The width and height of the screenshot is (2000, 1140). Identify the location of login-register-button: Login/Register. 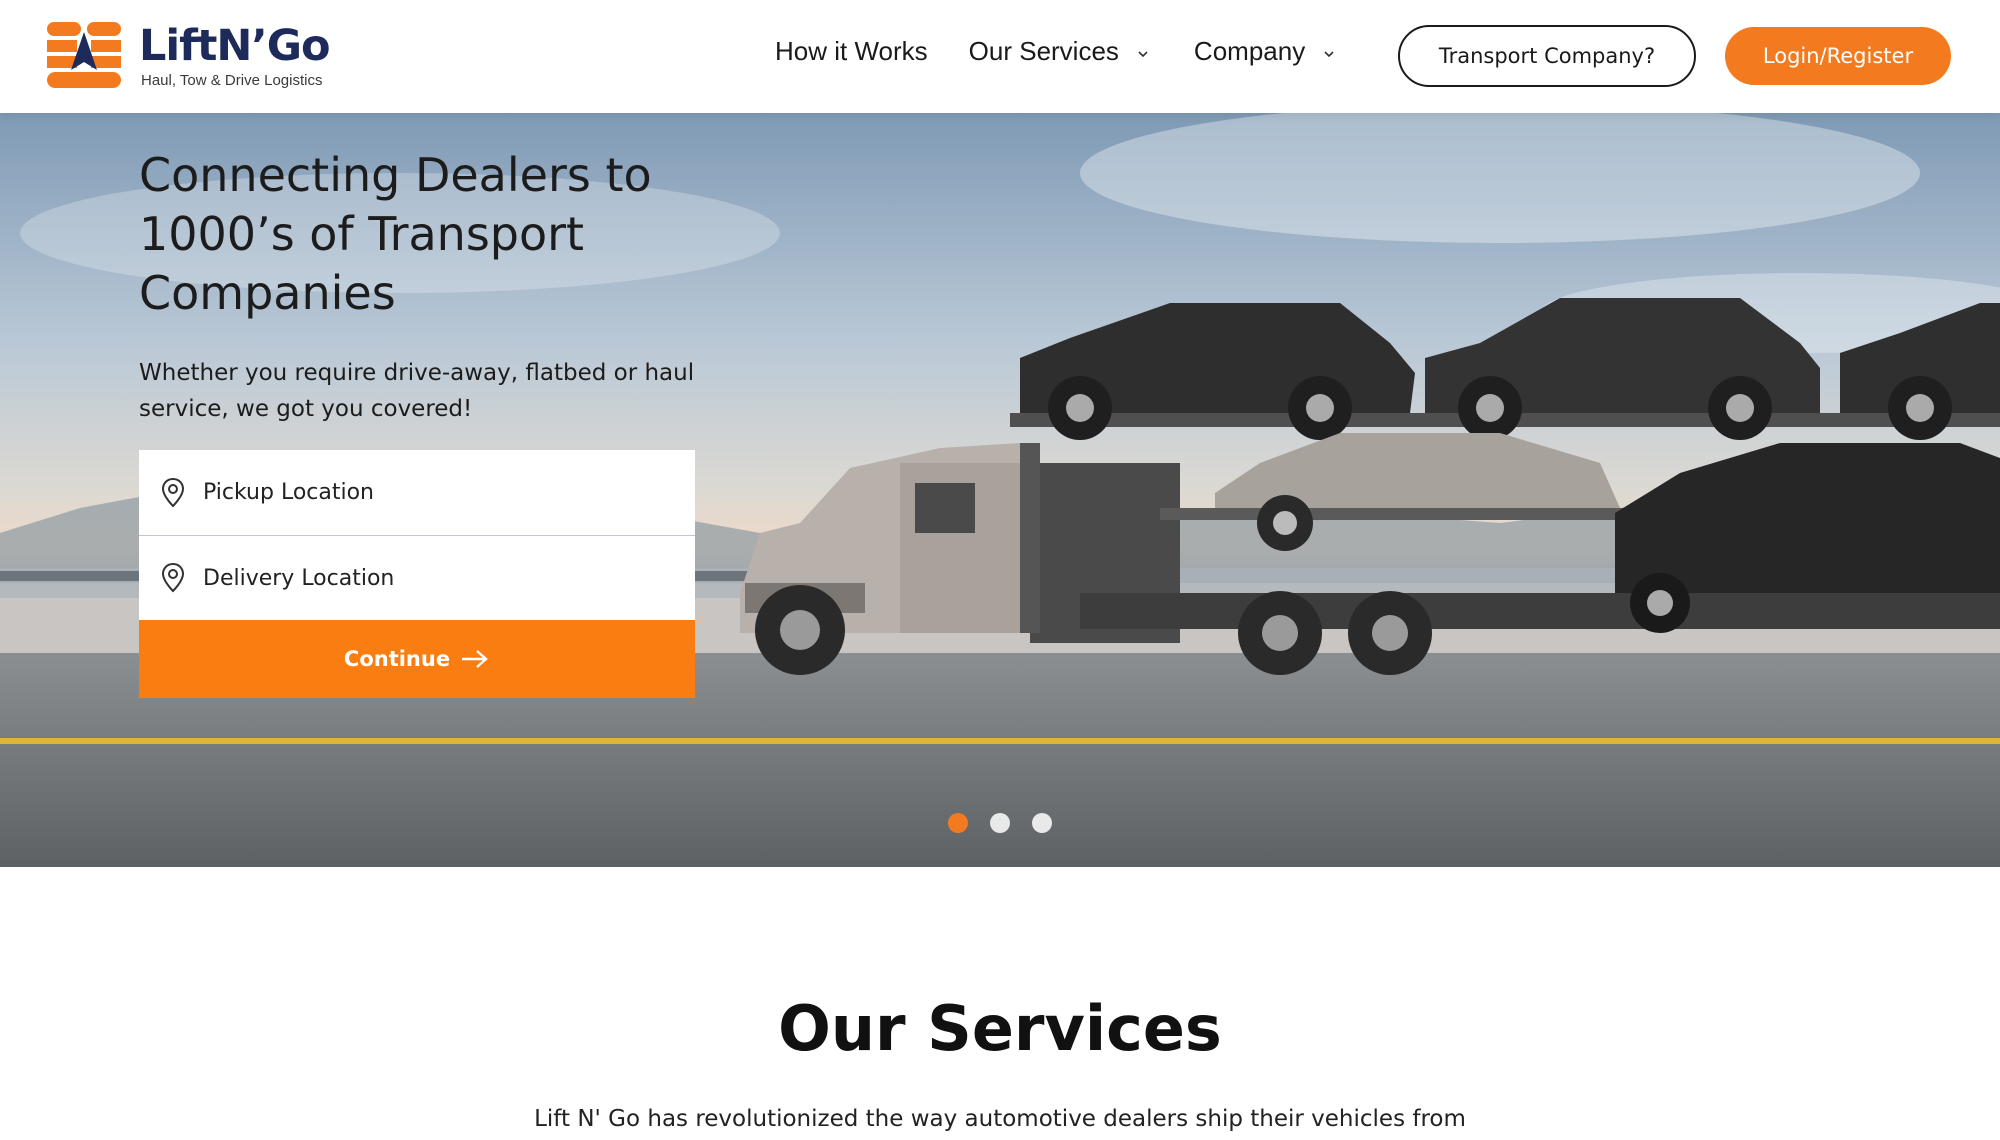
(1838, 56).